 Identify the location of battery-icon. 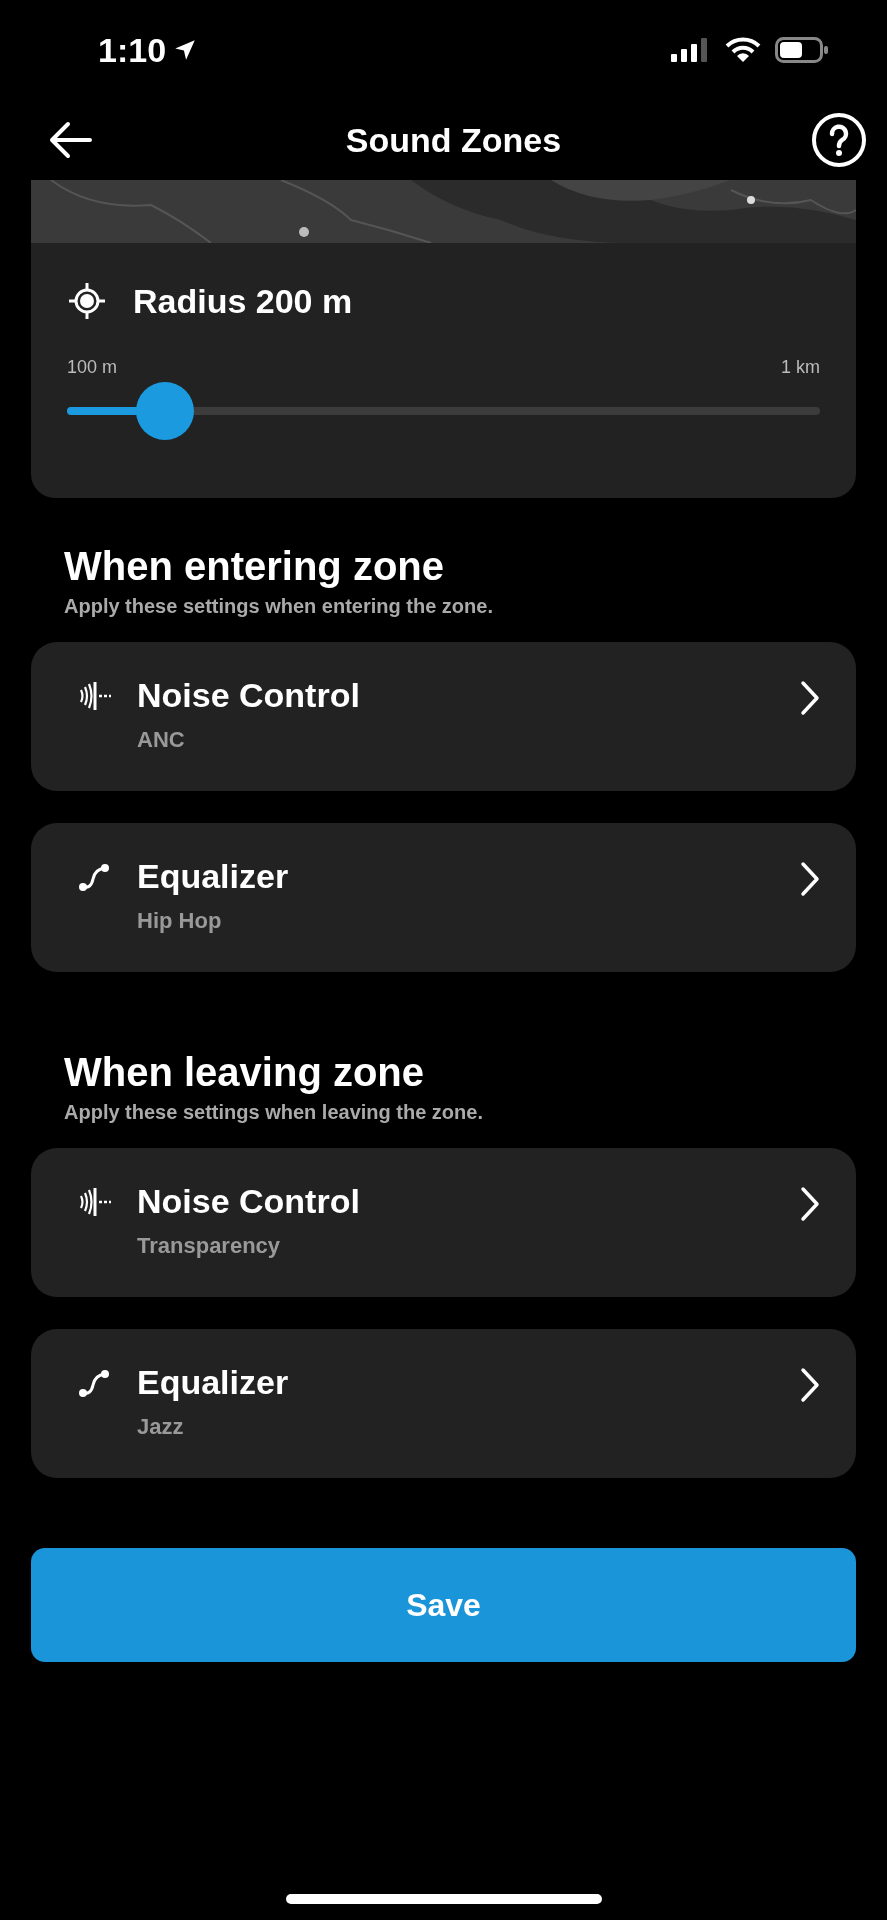
(802, 50).